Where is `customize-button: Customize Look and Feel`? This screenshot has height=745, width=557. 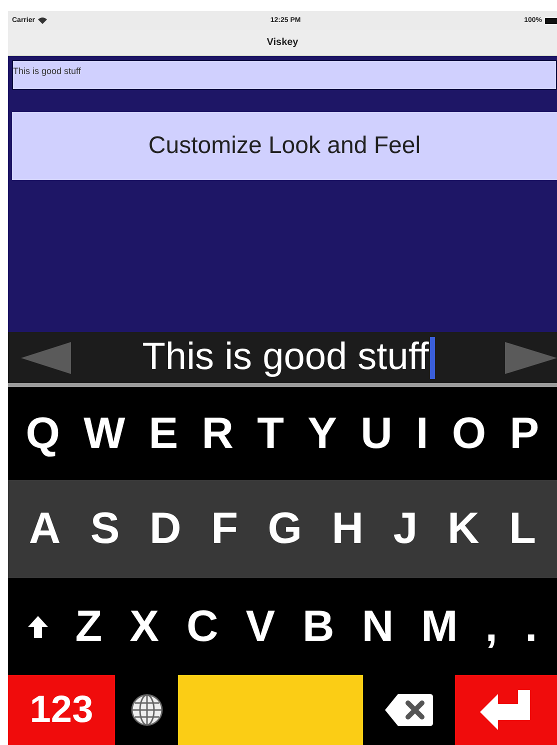
customize-button: Customize Look and Feel is located at coordinates (284, 146).